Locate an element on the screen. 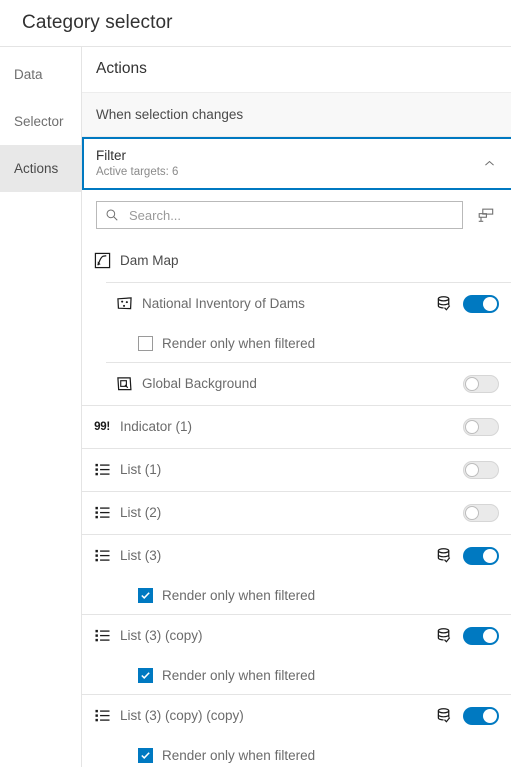 The height and width of the screenshot is (768, 511). search-box is located at coordinates (279, 215).